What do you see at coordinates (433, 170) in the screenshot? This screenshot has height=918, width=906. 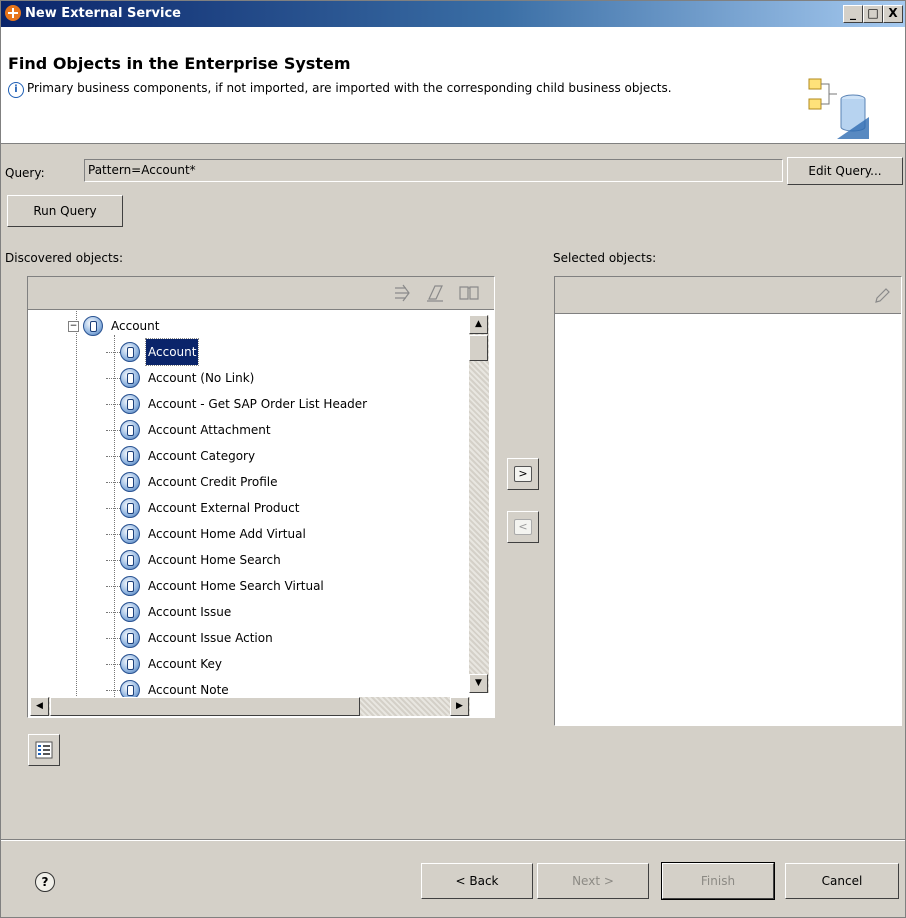 I see `query-field: Pattern=Account*` at bounding box center [433, 170].